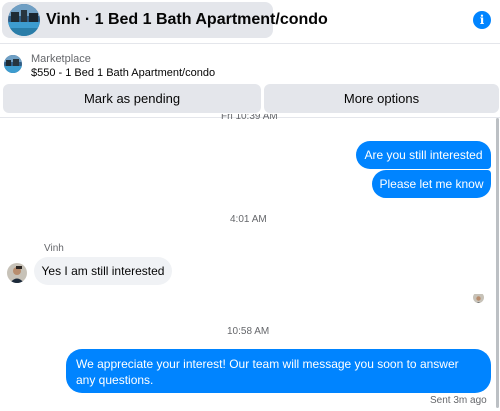 Image resolution: width=500 pixels, height=411 pixels. Describe the element at coordinates (61, 59) in the screenshot. I see `marketplace-label: Marketplace` at that location.